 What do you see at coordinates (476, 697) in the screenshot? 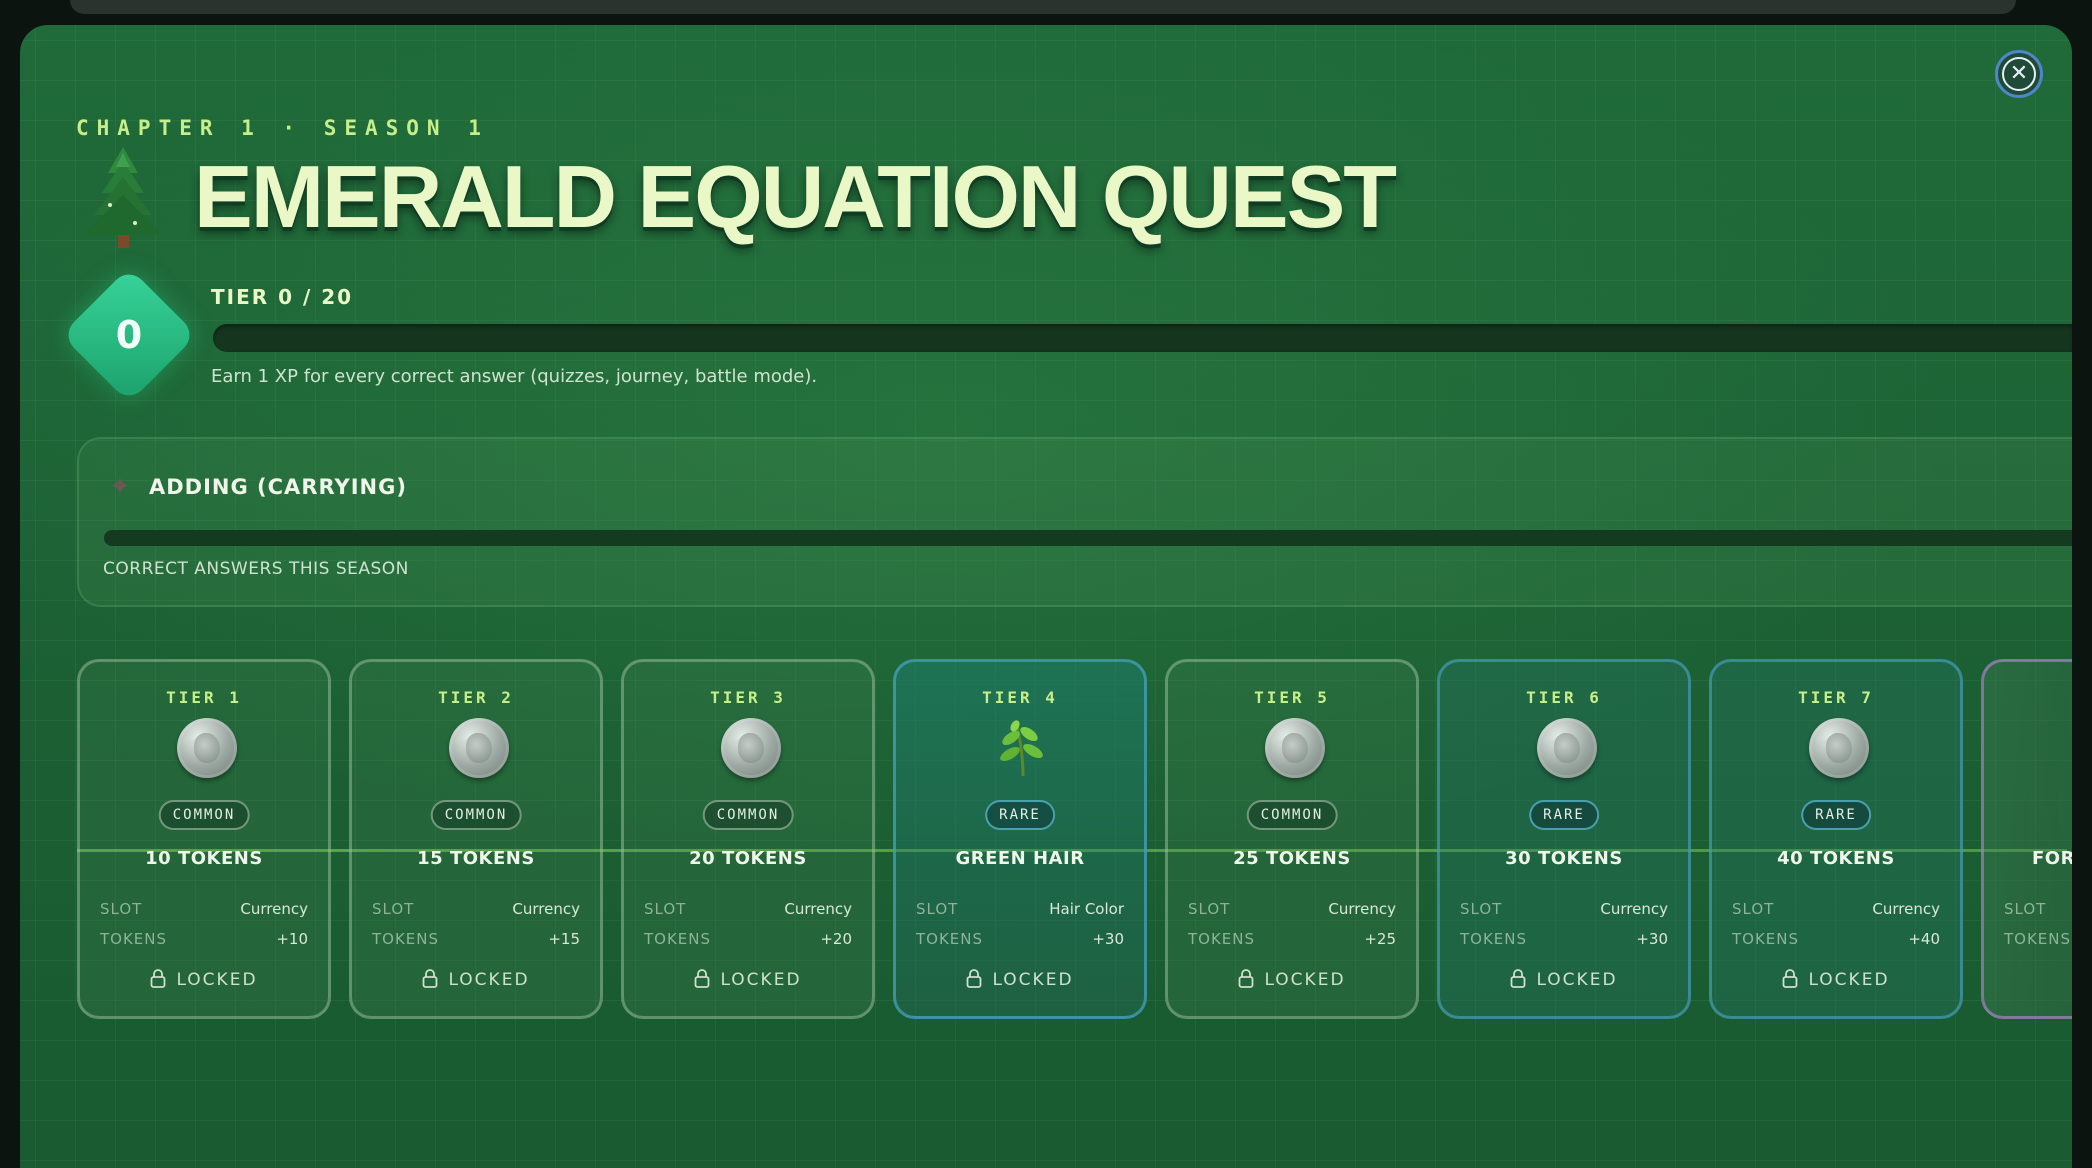
I see `card-tier-label: TIER 2` at bounding box center [476, 697].